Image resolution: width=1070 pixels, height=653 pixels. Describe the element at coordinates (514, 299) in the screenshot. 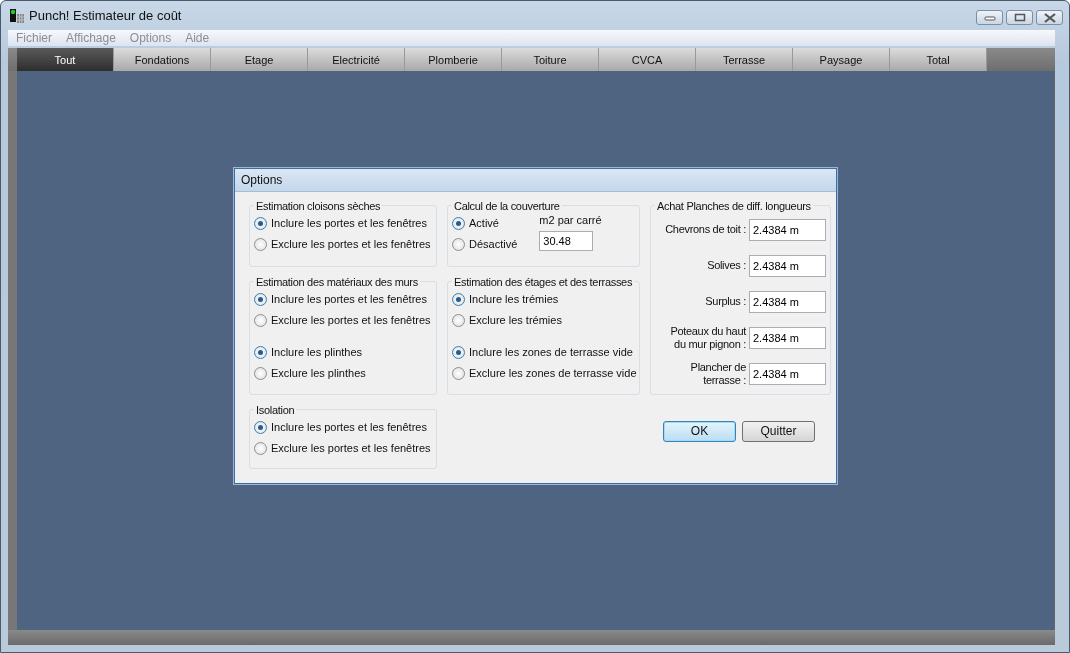

I see `option-label: Inclure les trémies` at that location.